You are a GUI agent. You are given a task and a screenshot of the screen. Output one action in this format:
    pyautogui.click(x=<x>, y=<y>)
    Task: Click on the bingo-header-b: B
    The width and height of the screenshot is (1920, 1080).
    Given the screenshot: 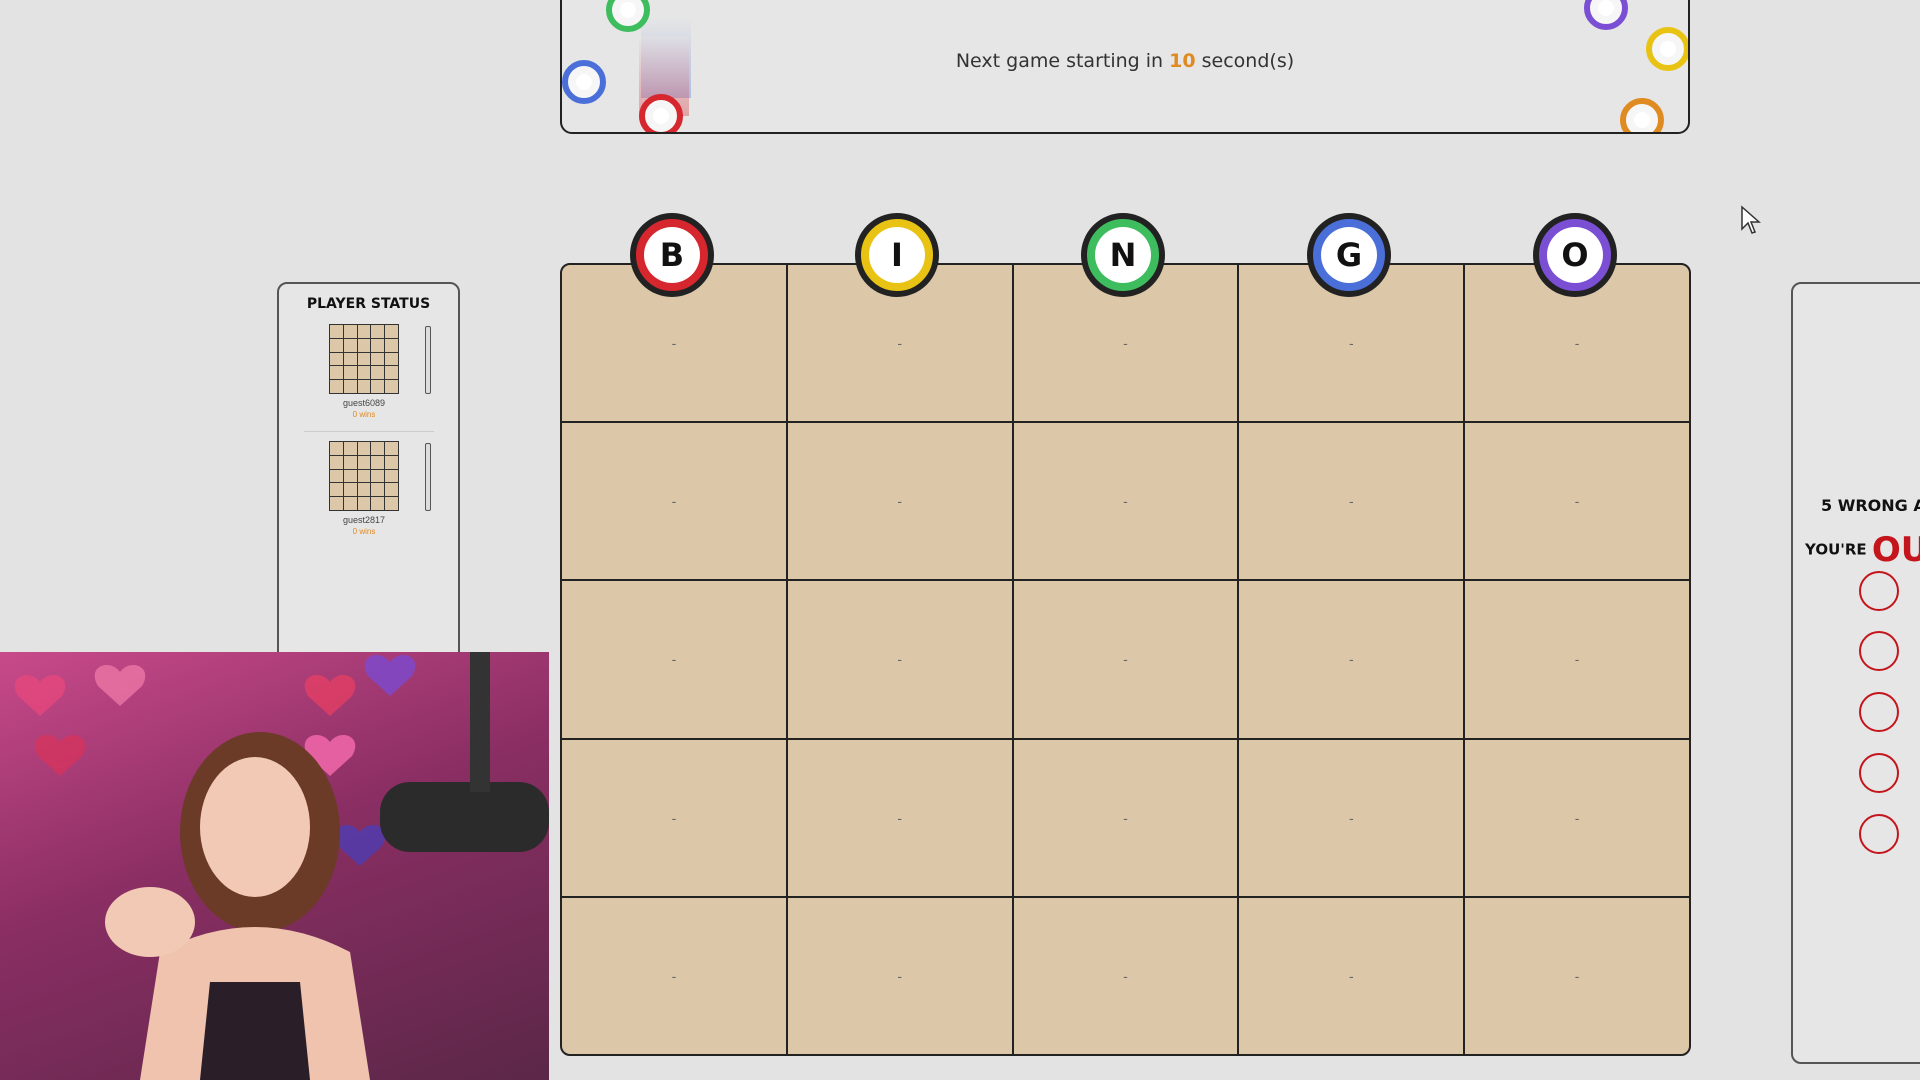 What is the action you would take?
    pyautogui.click(x=672, y=255)
    